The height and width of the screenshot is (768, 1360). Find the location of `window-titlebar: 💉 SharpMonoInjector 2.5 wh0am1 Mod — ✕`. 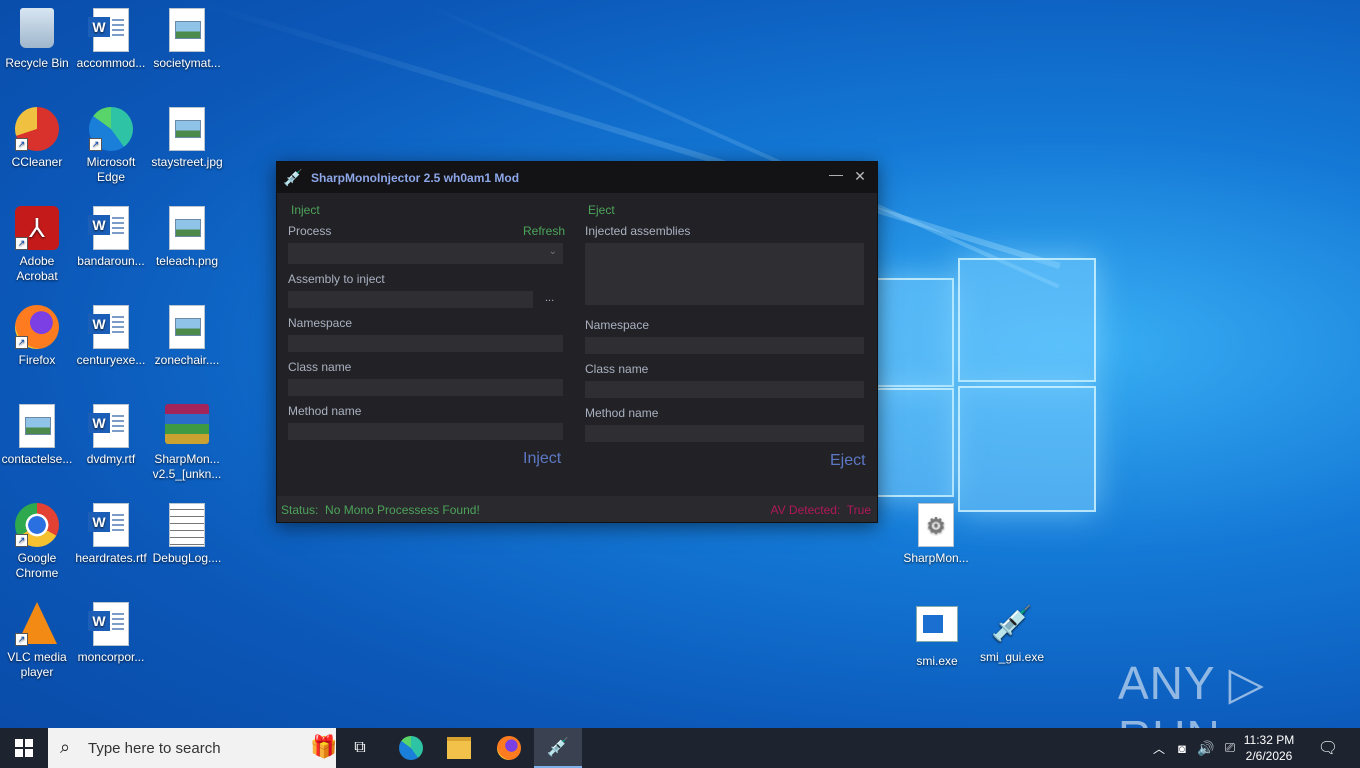

window-titlebar: 💉 SharpMonoInjector 2.5 wh0am1 Mod — ✕ is located at coordinates (577, 177).